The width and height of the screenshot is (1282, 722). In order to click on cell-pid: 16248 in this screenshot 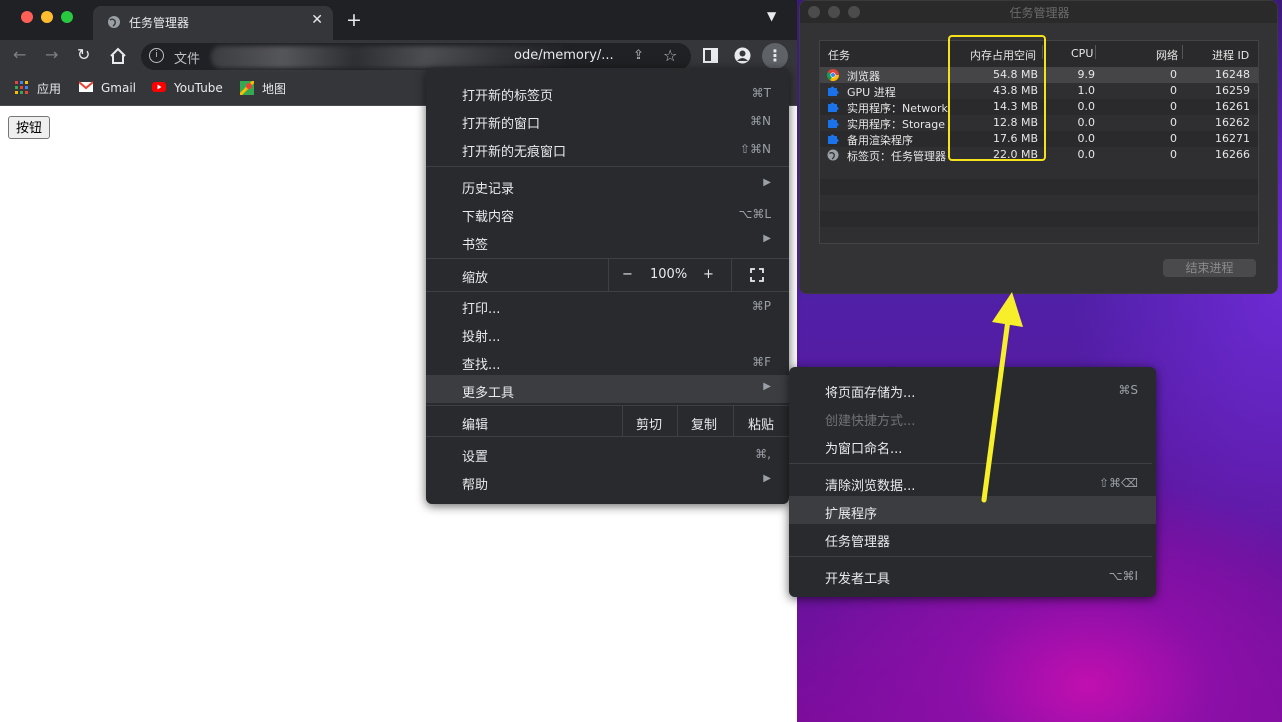, I will do `click(1232, 74)`.